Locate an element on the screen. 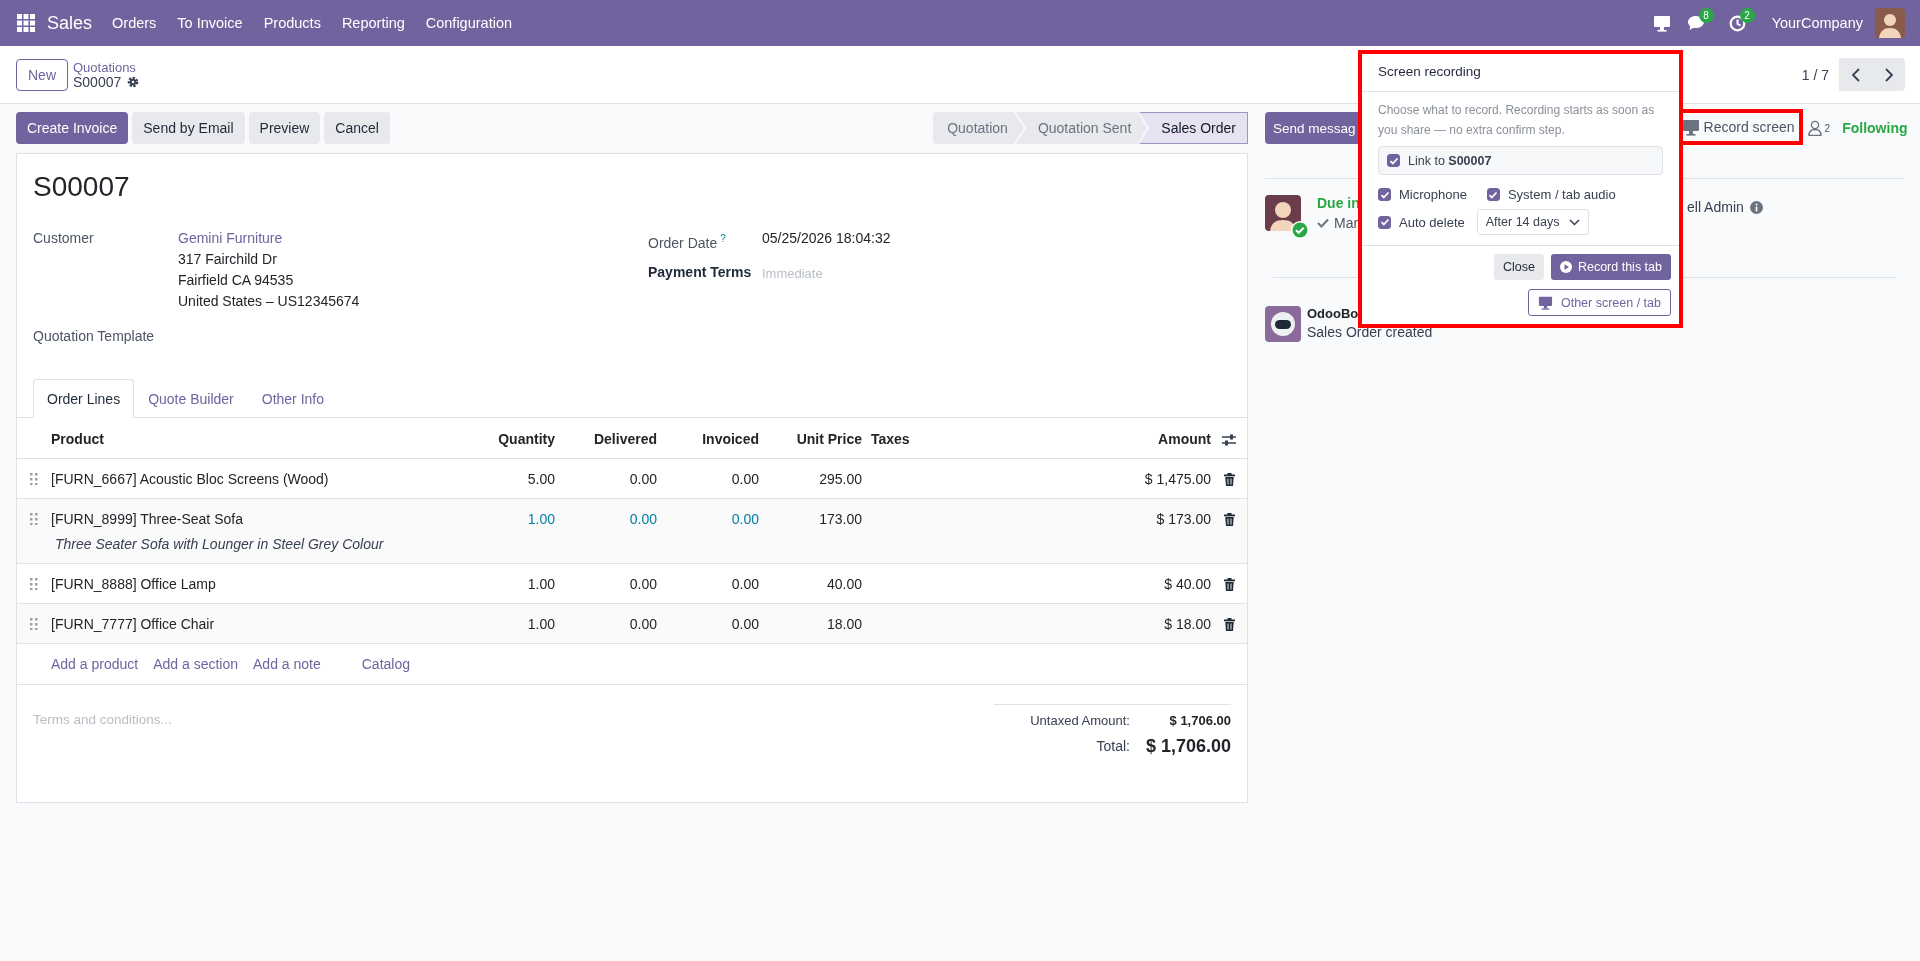 Image resolution: width=1920 pixels, height=961 pixels. follower-icon is located at coordinates (1814, 128).